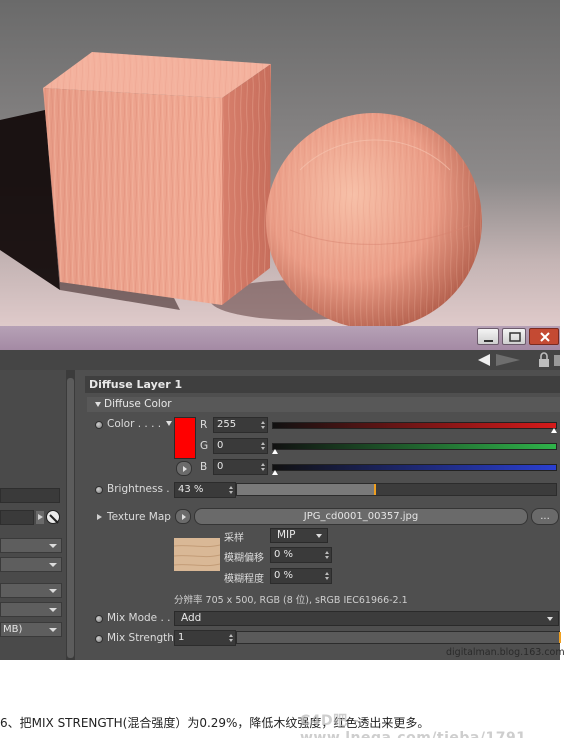  Describe the element at coordinates (301, 555) in the screenshot. I see `blur-offset-input: 0 %` at that location.